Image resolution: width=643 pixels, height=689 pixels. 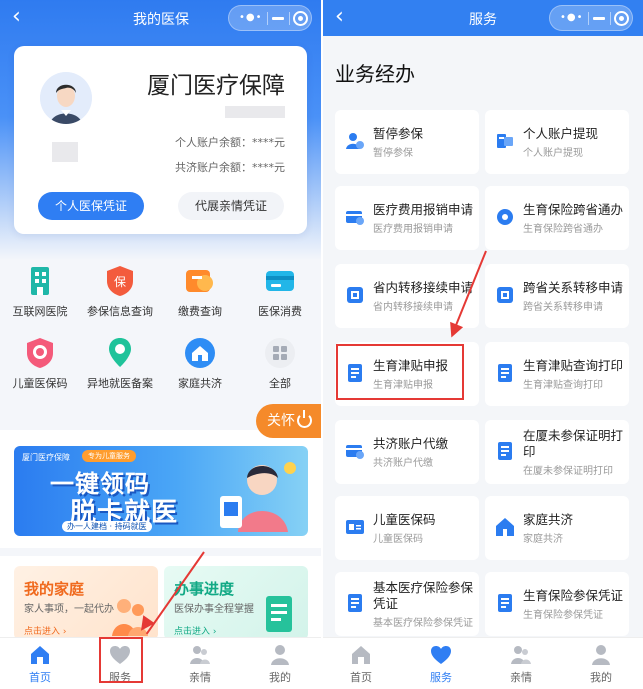 What do you see at coordinates (280, 655) in the screenshot?
I see `person-tab-icon` at bounding box center [280, 655].